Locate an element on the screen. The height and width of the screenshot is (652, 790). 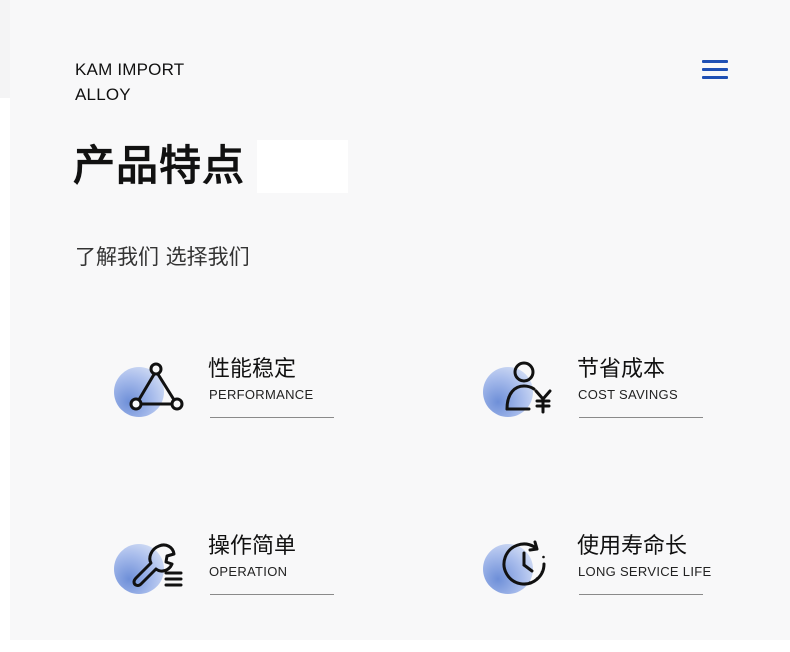
top-edge-stripe is located at coordinates (5, 49).